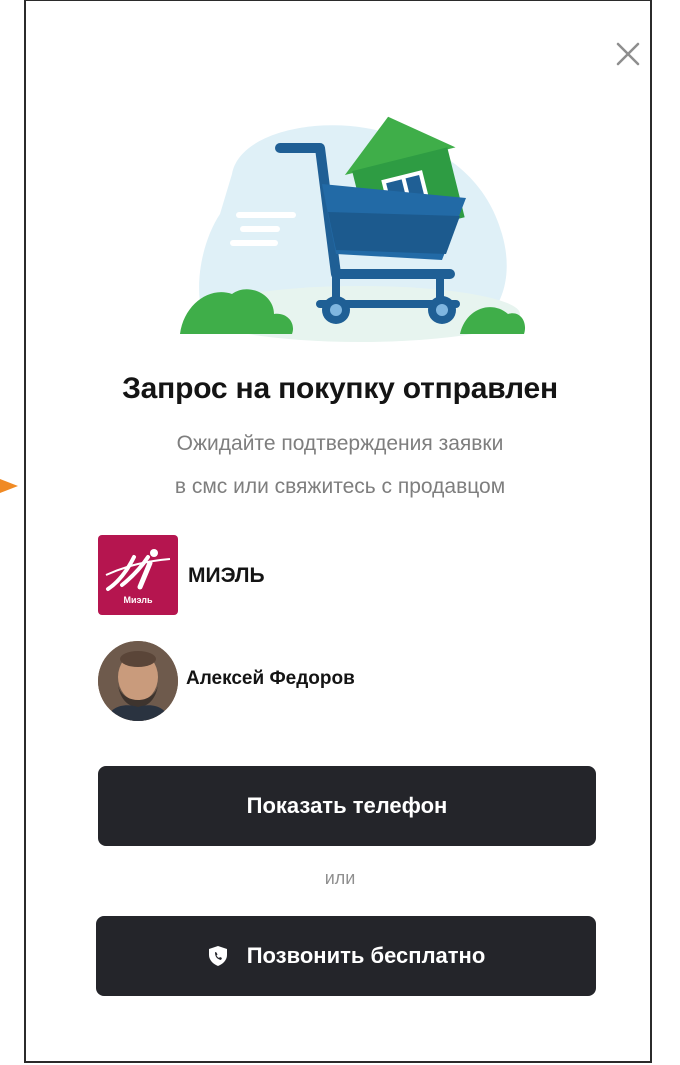 The image size is (680, 1065). Describe the element at coordinates (270, 679) in the screenshot. I see `agent-name: Алексей Федоров` at that location.